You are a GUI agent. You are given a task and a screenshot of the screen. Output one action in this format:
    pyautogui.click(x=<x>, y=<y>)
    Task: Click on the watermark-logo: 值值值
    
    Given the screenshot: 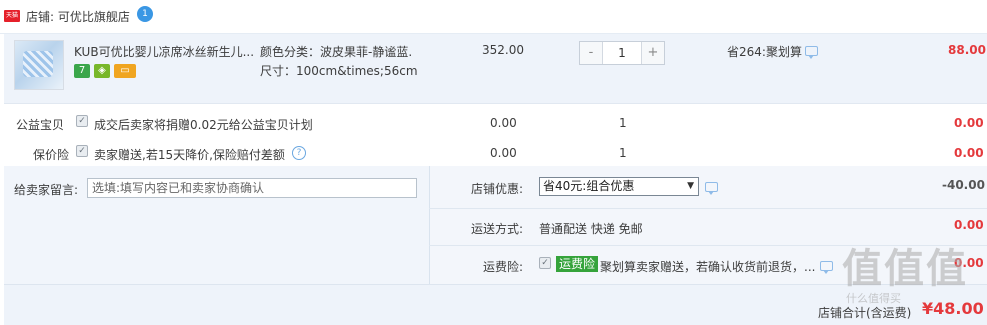 What is the action you would take?
    pyautogui.click(x=905, y=269)
    